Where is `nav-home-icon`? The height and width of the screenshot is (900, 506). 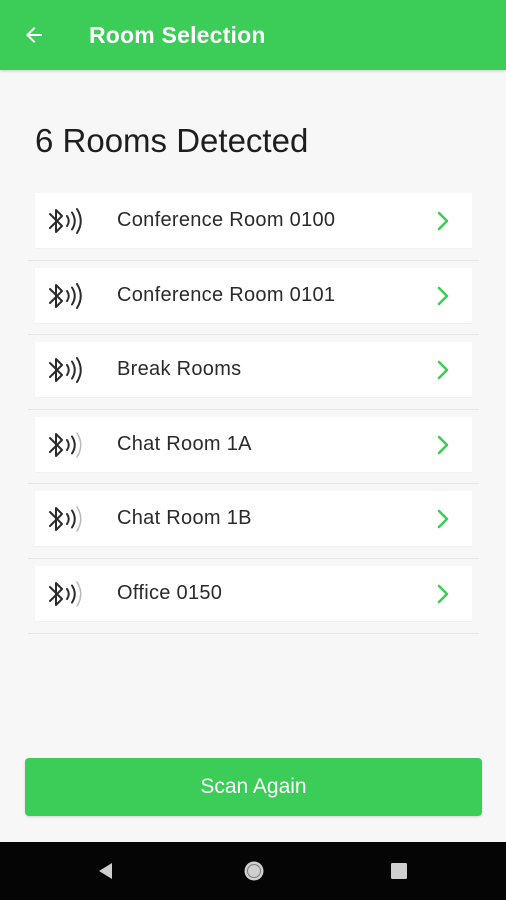 nav-home-icon is located at coordinates (254, 871).